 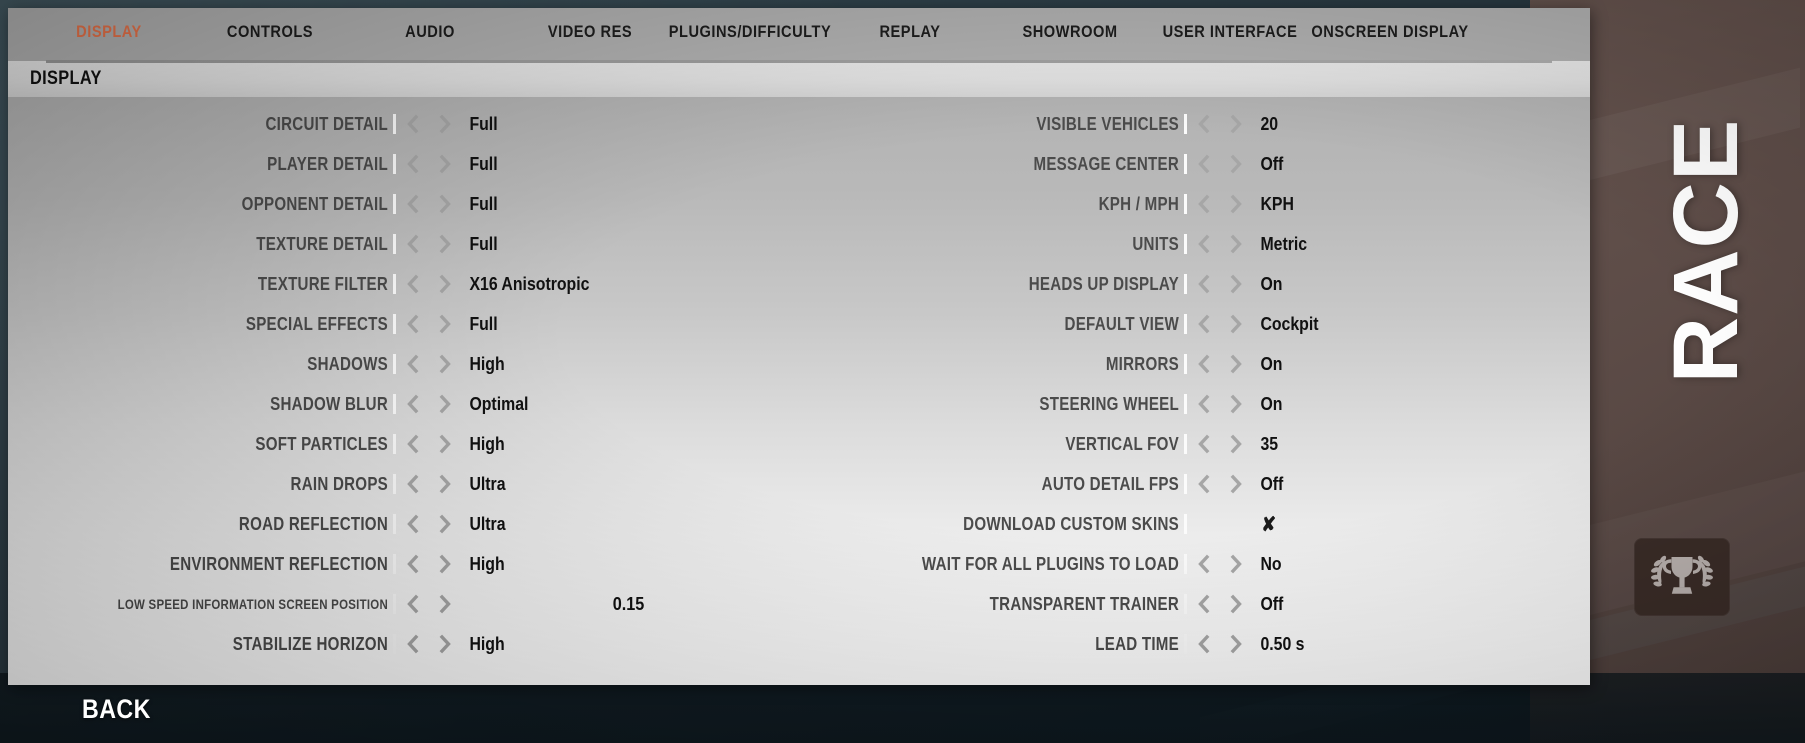 I want to click on trophy-badge, so click(x=1682, y=577).